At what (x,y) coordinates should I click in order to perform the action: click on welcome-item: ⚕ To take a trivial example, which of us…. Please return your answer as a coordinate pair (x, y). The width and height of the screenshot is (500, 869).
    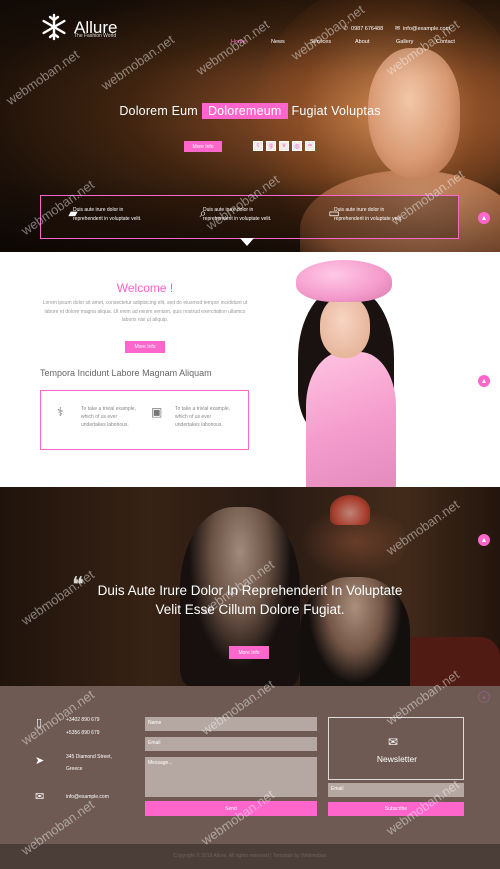
    Looking at the image, I should click on (97, 416).